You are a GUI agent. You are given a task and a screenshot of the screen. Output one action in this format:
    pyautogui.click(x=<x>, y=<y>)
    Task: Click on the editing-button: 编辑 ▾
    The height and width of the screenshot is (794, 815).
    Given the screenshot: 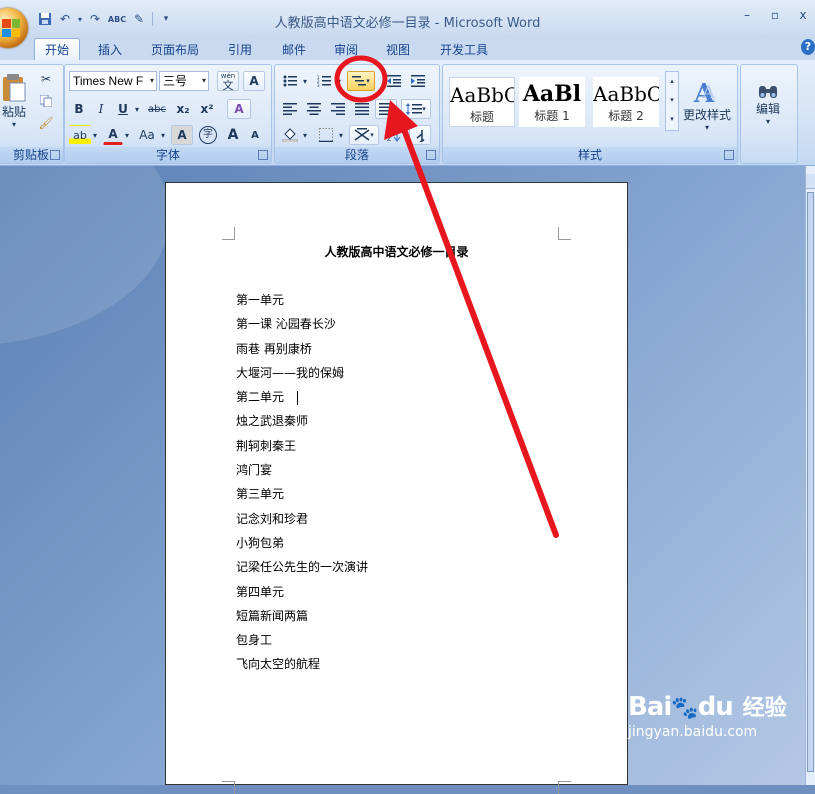 What is the action you would take?
    pyautogui.click(x=768, y=104)
    